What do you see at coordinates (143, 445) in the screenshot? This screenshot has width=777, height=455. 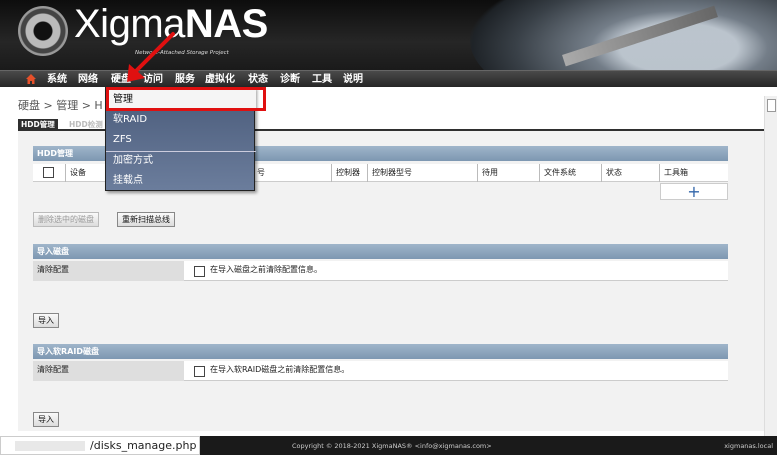 I see `status-url: /disks_manage.php` at bounding box center [143, 445].